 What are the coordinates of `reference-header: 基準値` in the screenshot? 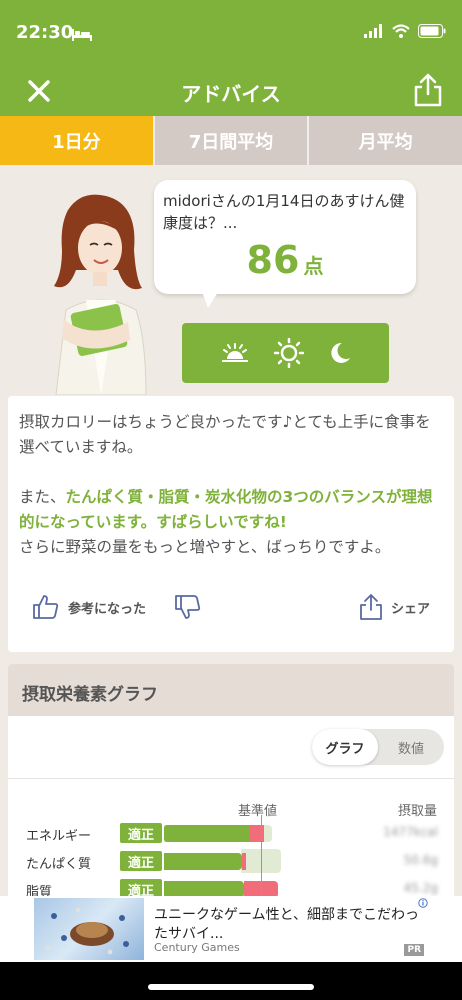 It's located at (258, 811).